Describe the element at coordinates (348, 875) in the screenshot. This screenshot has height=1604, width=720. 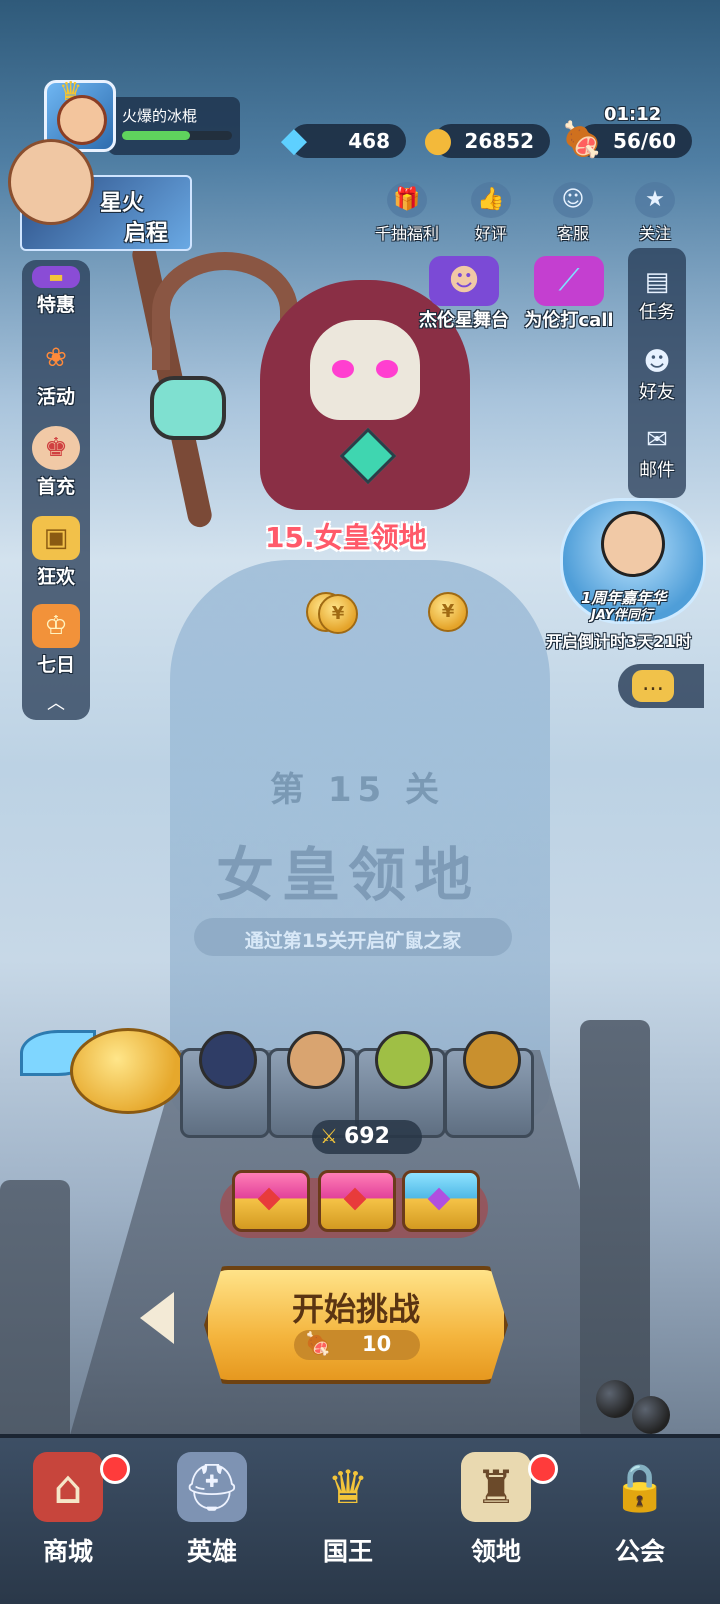
I see `stage-name-watermark: 女皇领地` at that location.